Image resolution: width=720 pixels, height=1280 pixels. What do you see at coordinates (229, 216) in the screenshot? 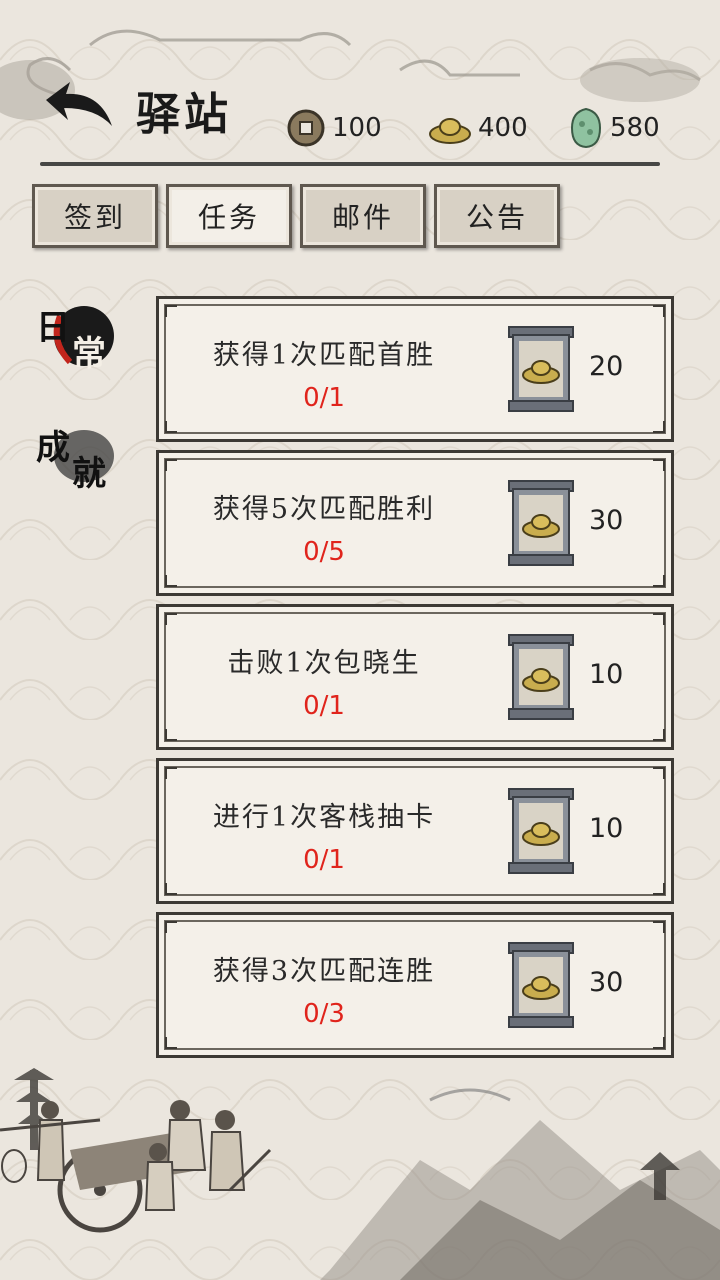
I see `tab-tasks: 任务` at bounding box center [229, 216].